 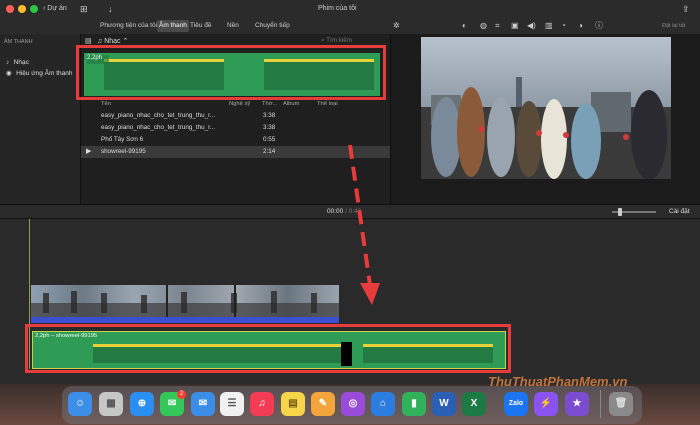 What do you see at coordinates (686, 9) in the screenshot?
I see `share-icon: ⇪` at bounding box center [686, 9].